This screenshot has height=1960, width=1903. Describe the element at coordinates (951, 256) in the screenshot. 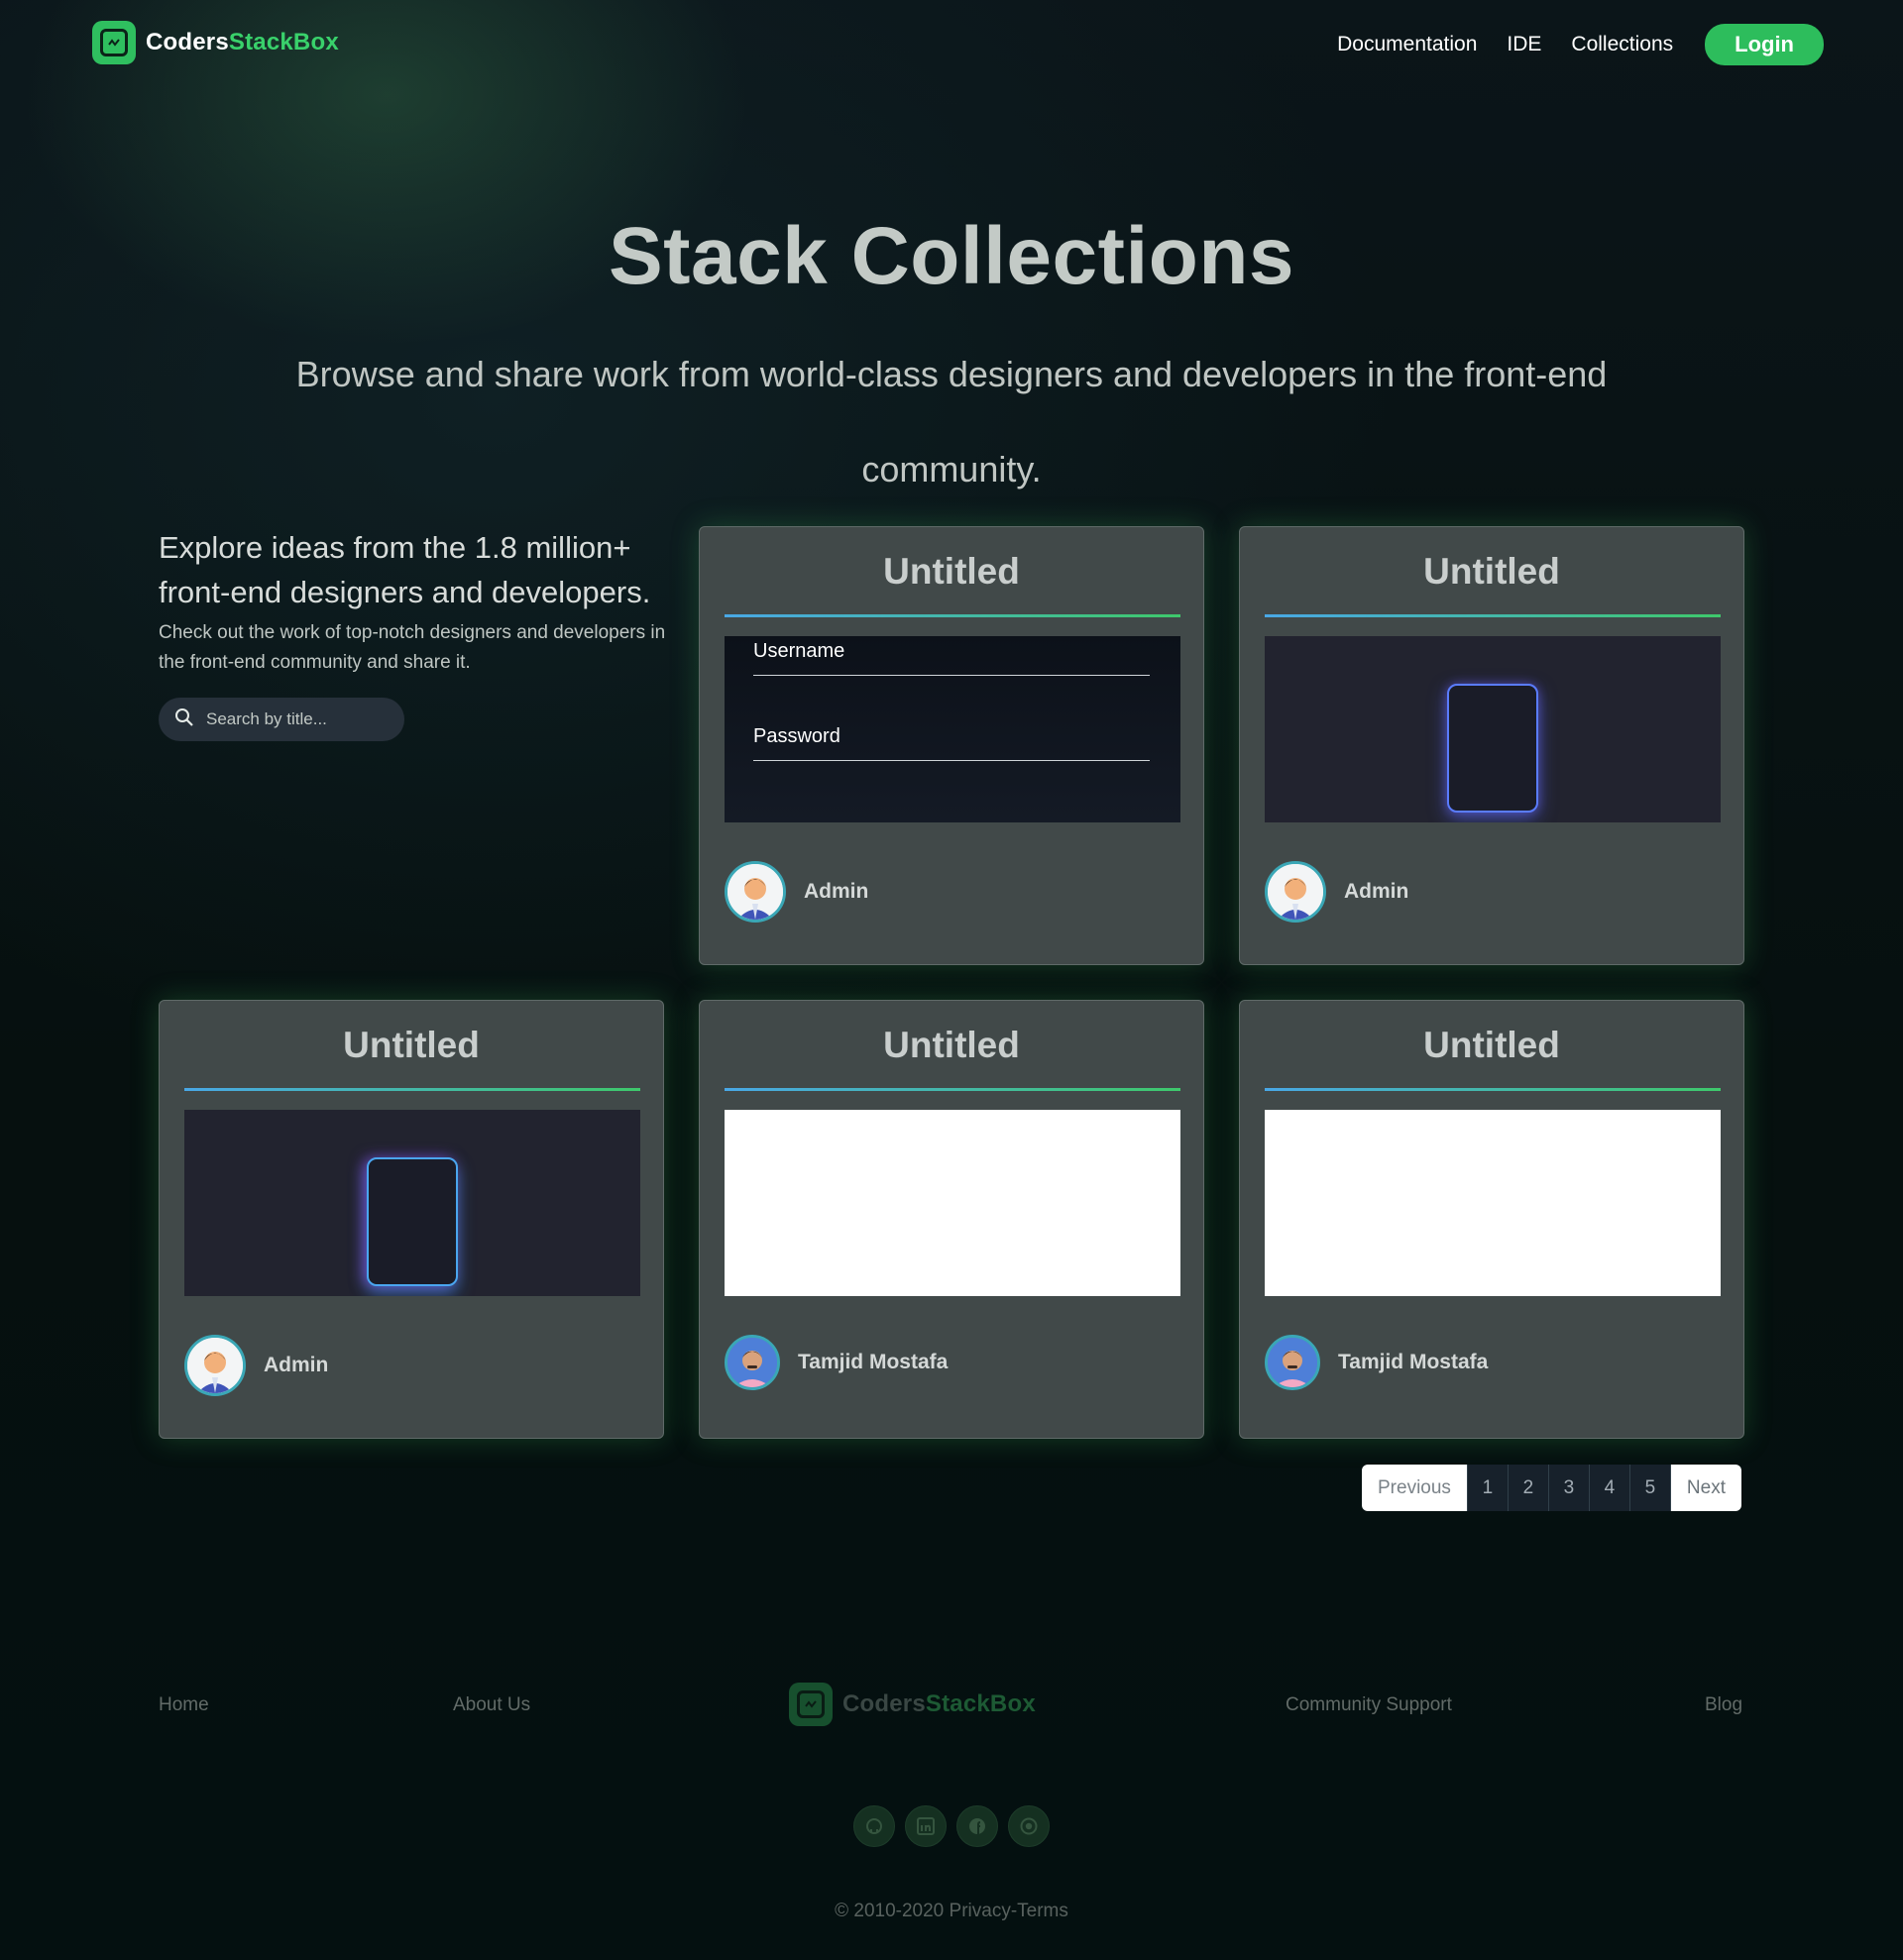

I see `page-title: Stack Collections` at that location.